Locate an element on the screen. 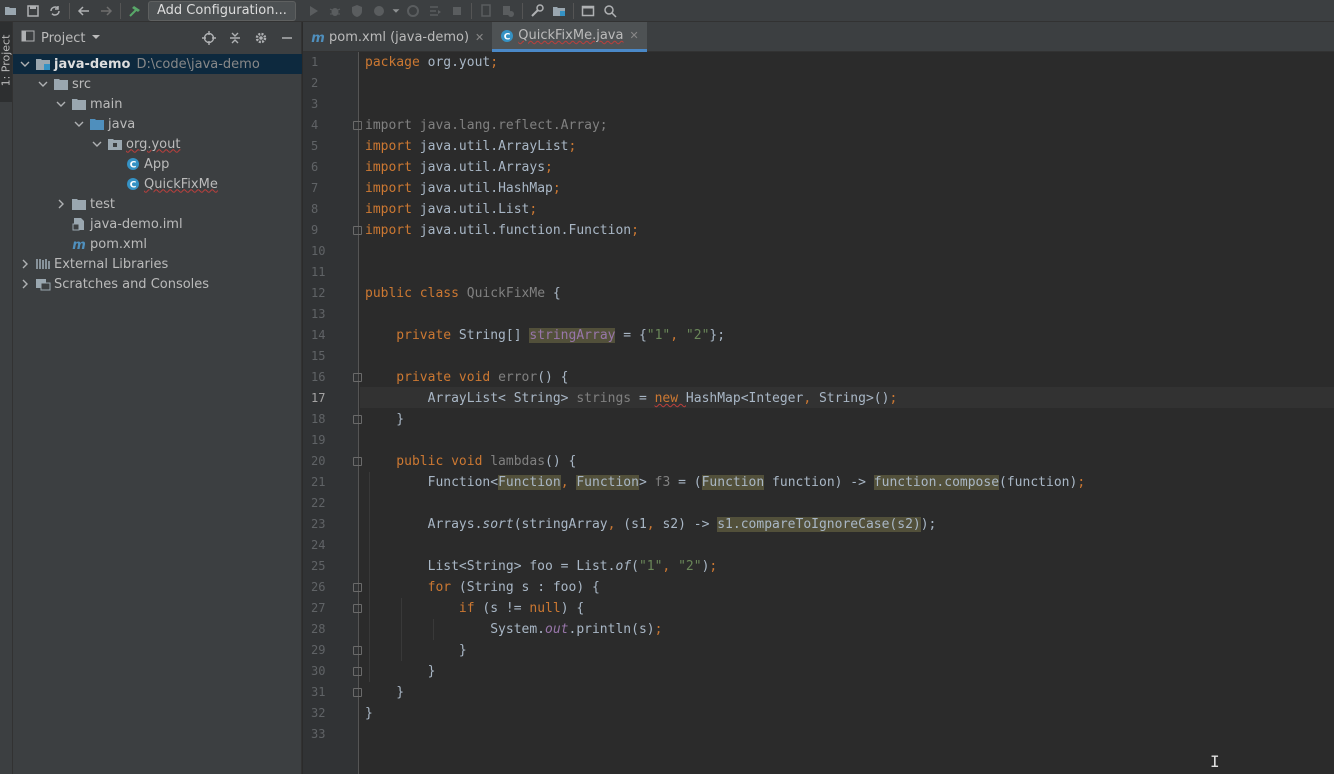  code-line: System.out.println(s); is located at coordinates (513, 629).